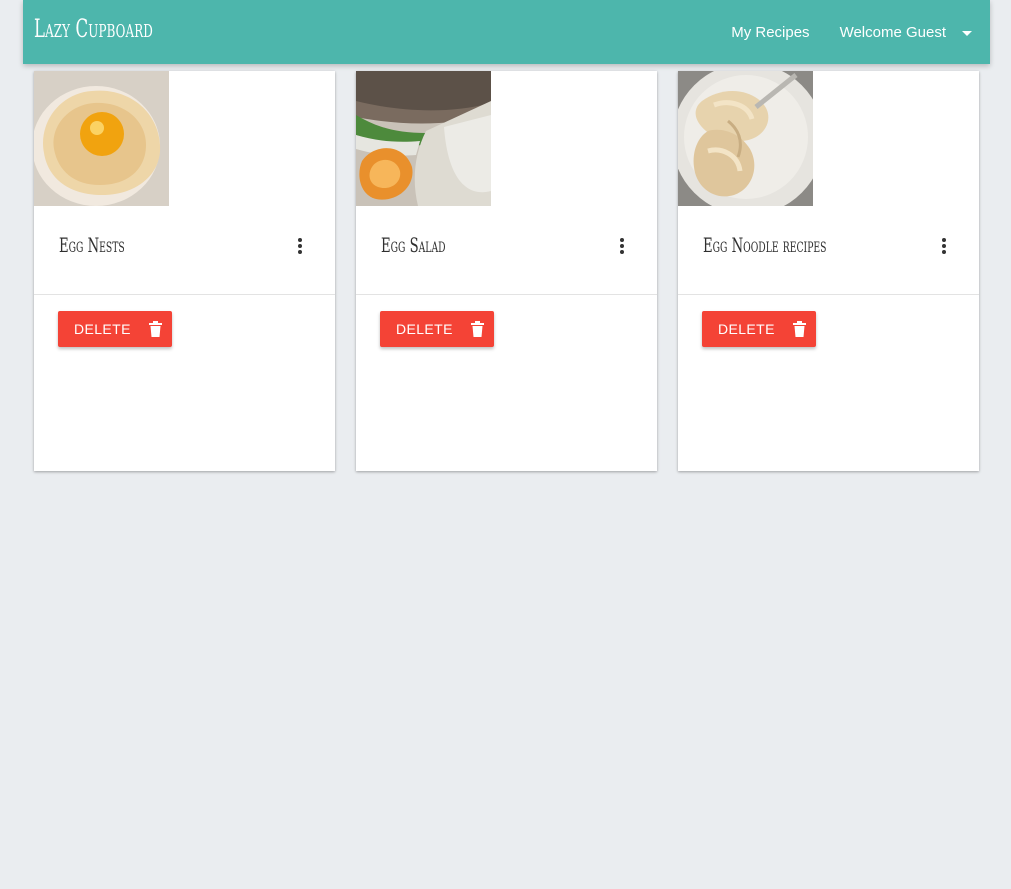 The width and height of the screenshot is (1011, 889). I want to click on recipe-card: Egg Salad DELETE, so click(506, 271).